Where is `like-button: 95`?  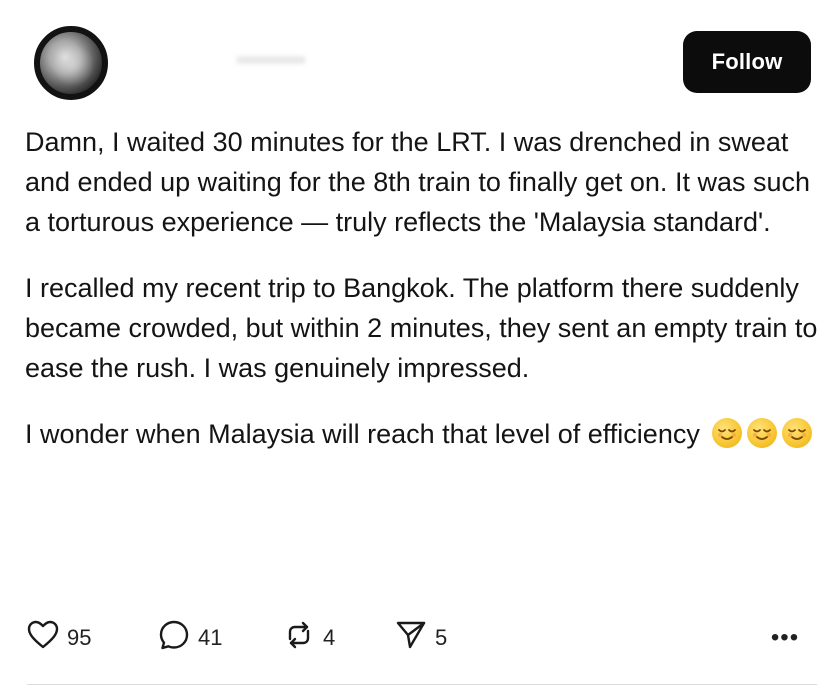
like-button: 95 is located at coordinates (59, 638).